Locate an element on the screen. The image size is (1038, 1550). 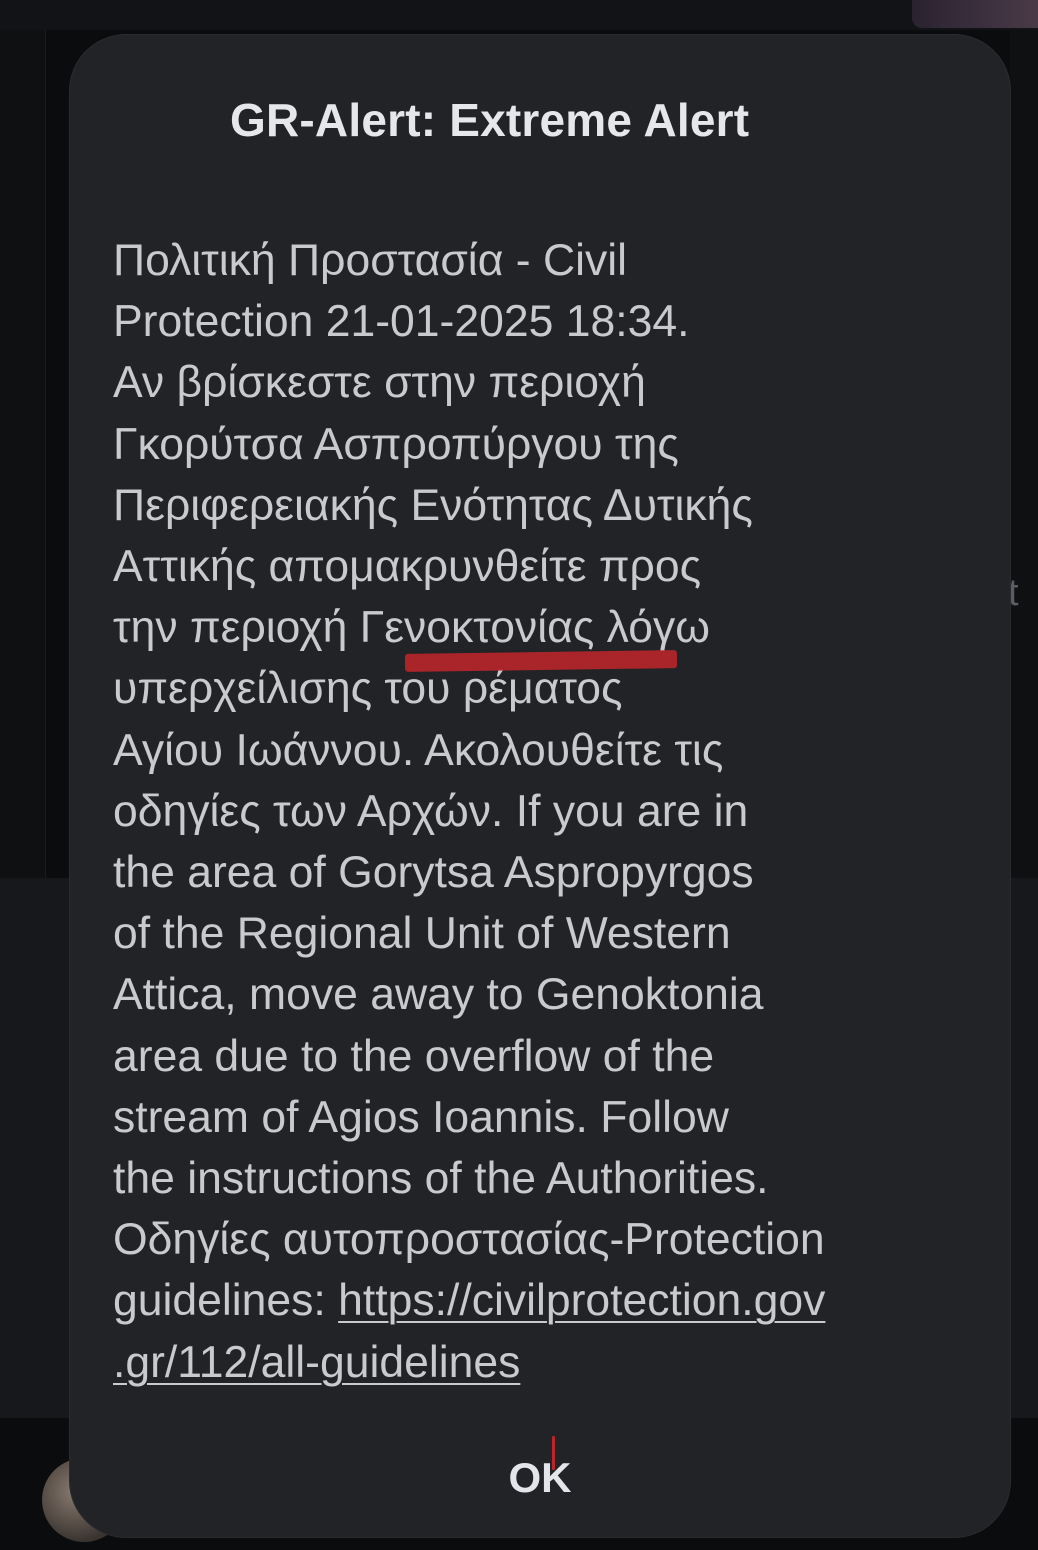
message-line: of the Regional Unit of Western is located at coordinates (422, 934).